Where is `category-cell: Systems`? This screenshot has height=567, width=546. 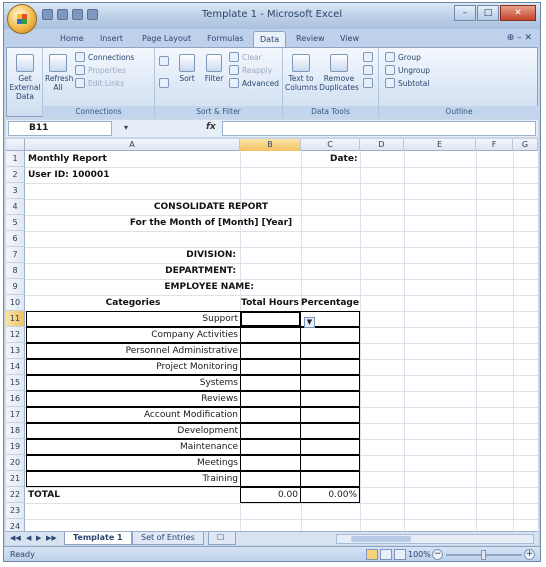
category-cell: Systems is located at coordinates (133, 383).